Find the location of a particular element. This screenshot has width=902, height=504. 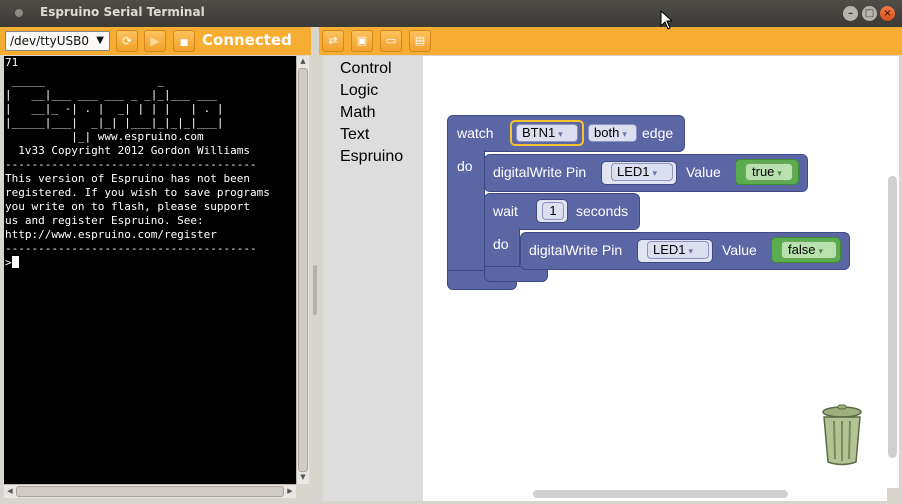

window-menu-icon is located at coordinates (19, 13).